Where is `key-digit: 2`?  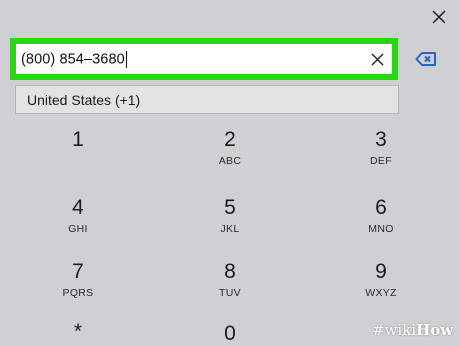
key-digit: 2 is located at coordinates (230, 139).